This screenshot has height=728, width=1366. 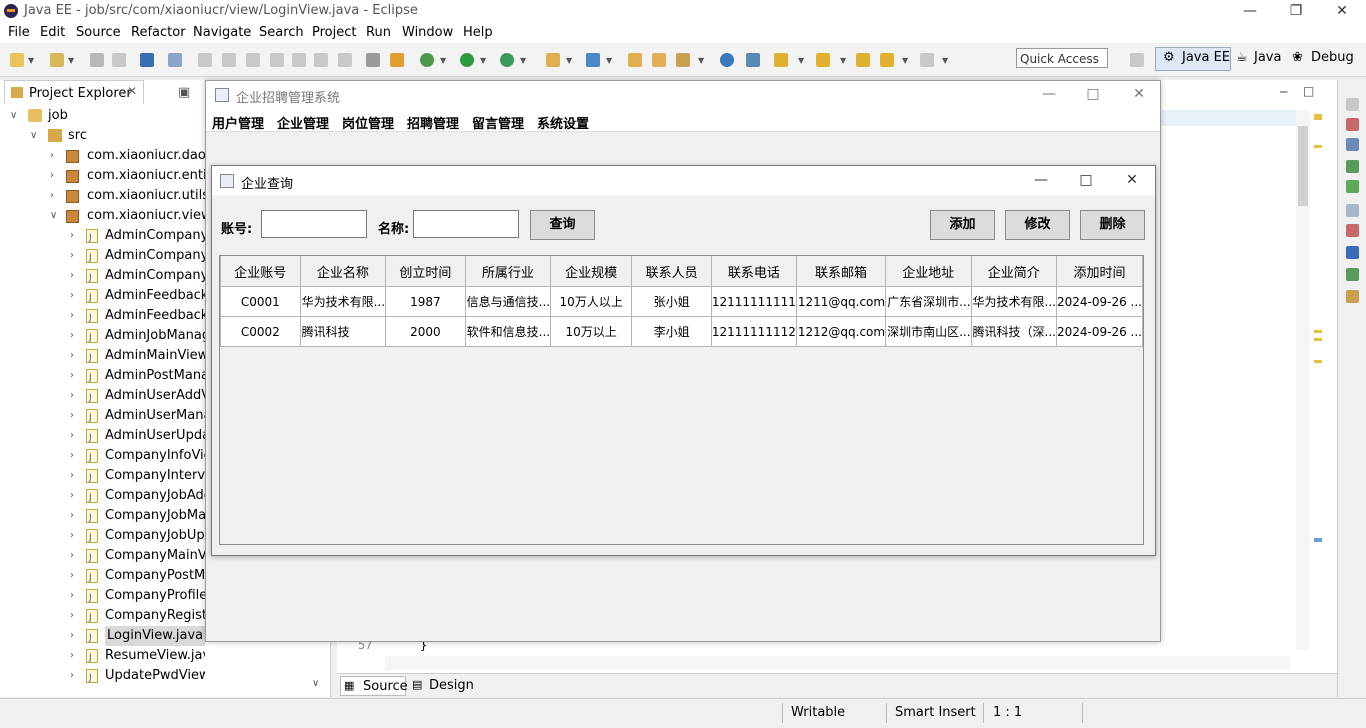 What do you see at coordinates (553, 60) in the screenshot?
I see `new-web-icon` at bounding box center [553, 60].